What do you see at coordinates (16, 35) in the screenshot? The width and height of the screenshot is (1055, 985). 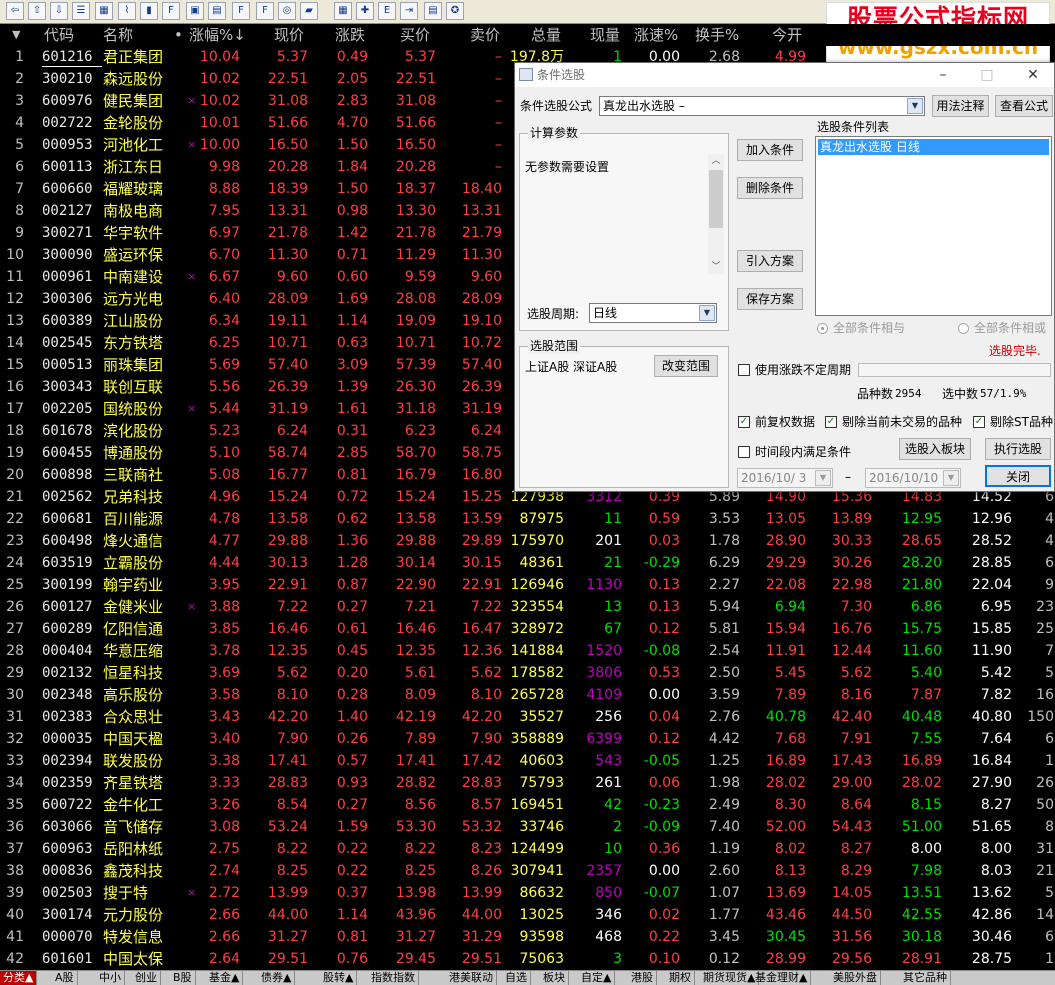 I see `sort-menu-icon: ▼` at bounding box center [16, 35].